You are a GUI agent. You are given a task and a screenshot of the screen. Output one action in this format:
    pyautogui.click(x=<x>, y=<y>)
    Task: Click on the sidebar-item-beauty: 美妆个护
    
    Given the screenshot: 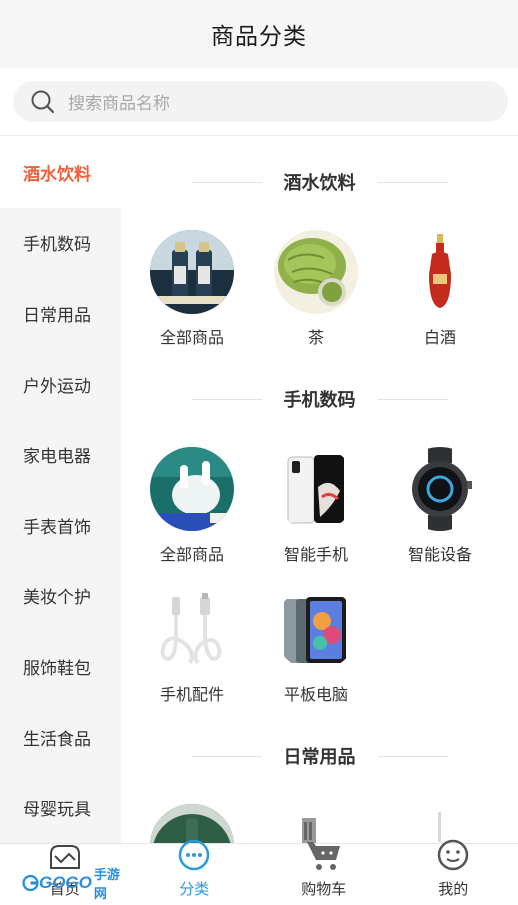 What is the action you would take?
    pyautogui.click(x=60, y=596)
    